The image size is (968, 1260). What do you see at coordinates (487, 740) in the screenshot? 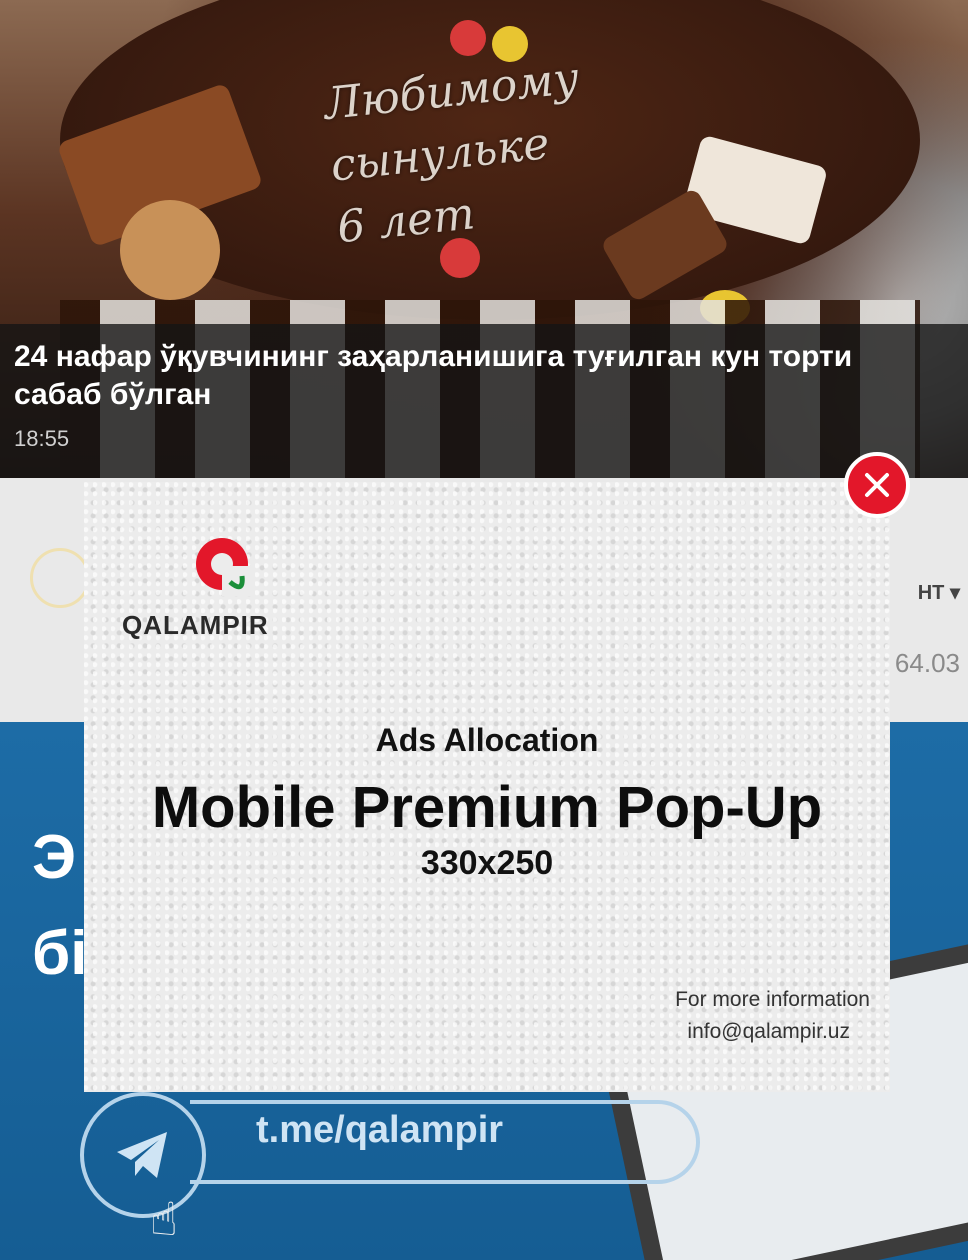
I see `ads-allocation-label: Ads Allocation` at bounding box center [487, 740].